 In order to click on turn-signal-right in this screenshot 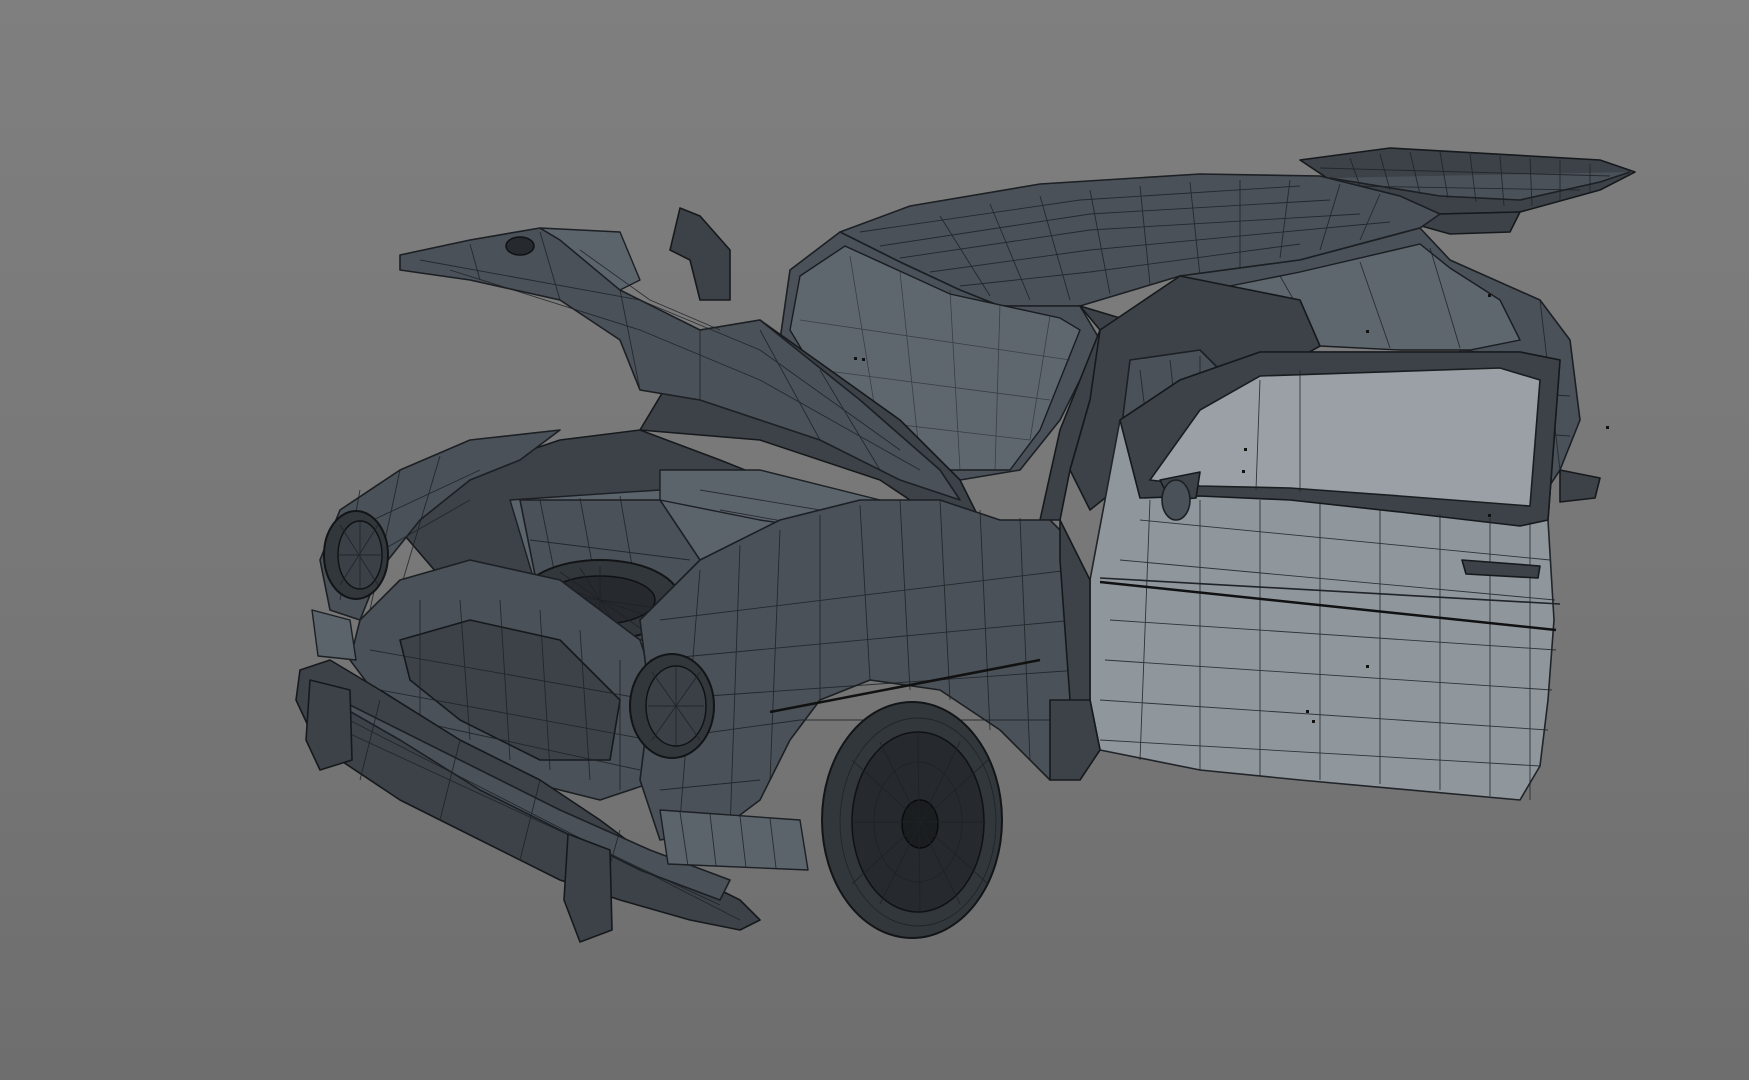, I will do `click(734, 840)`.